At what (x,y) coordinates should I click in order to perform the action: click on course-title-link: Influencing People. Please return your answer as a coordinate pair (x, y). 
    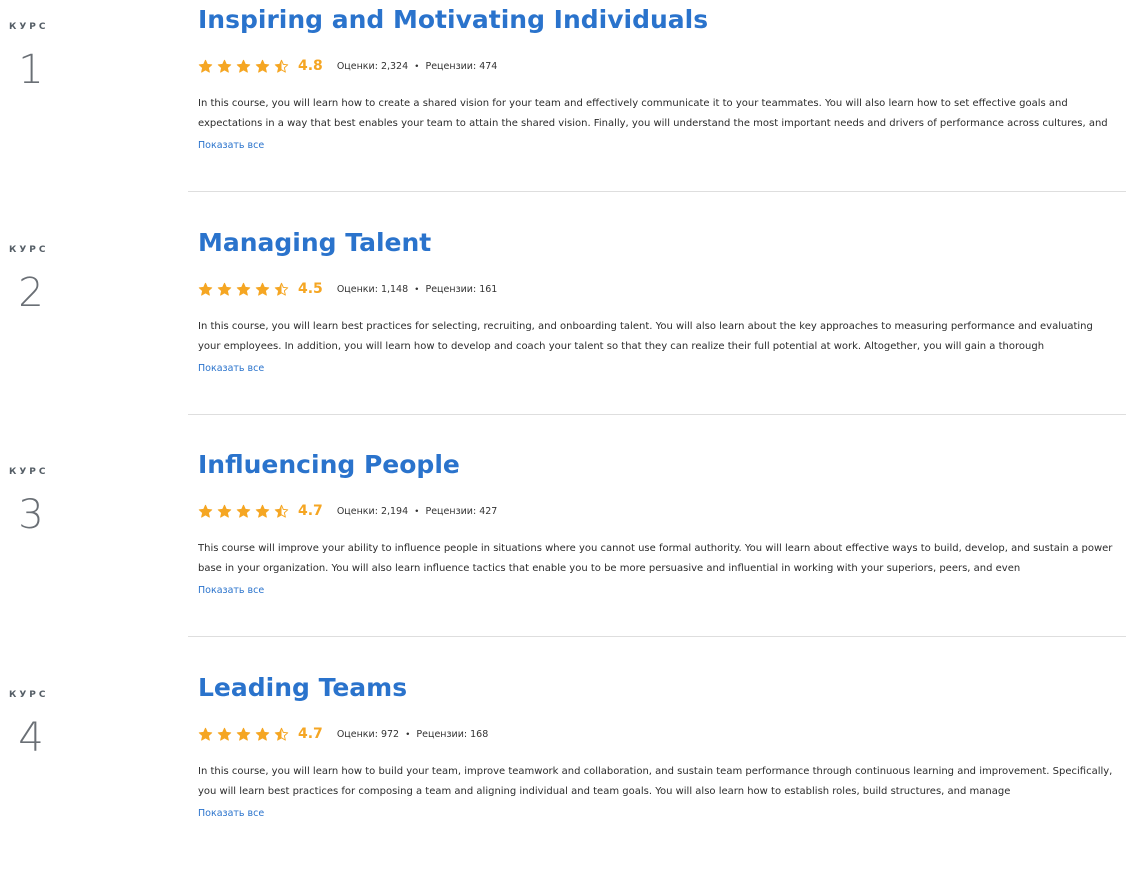
    Looking at the image, I should click on (329, 465).